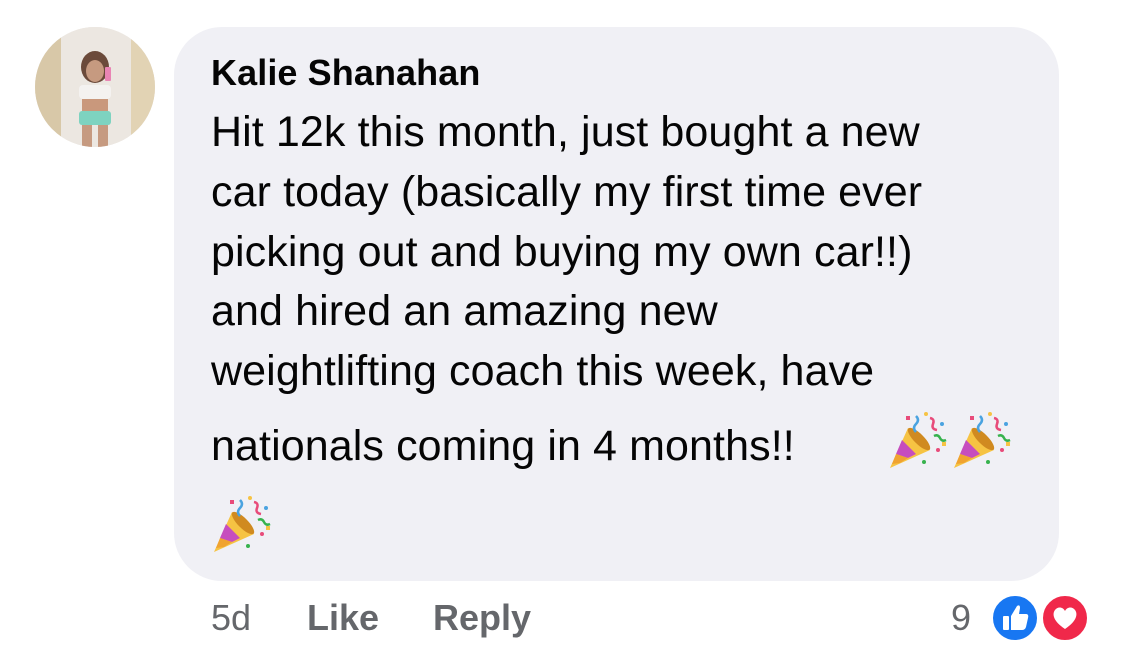 The height and width of the screenshot is (672, 1125). What do you see at coordinates (482, 618) in the screenshot?
I see `reply-button: Reply` at bounding box center [482, 618].